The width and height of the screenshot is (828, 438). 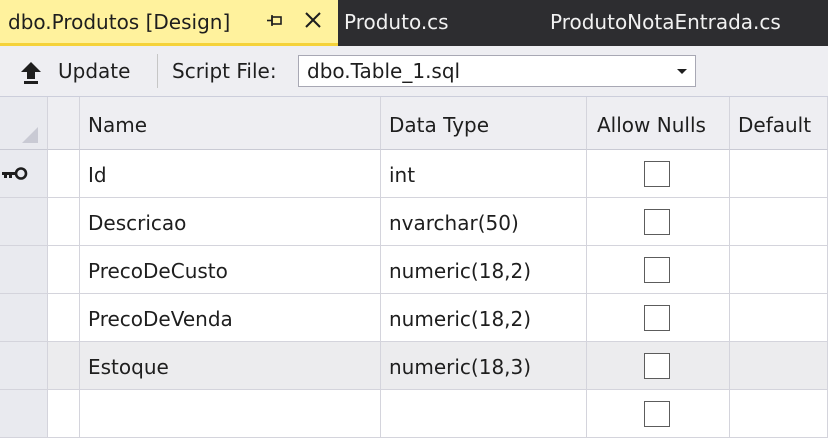 I want to click on column-name-cell: Descricao, so click(x=230, y=222).